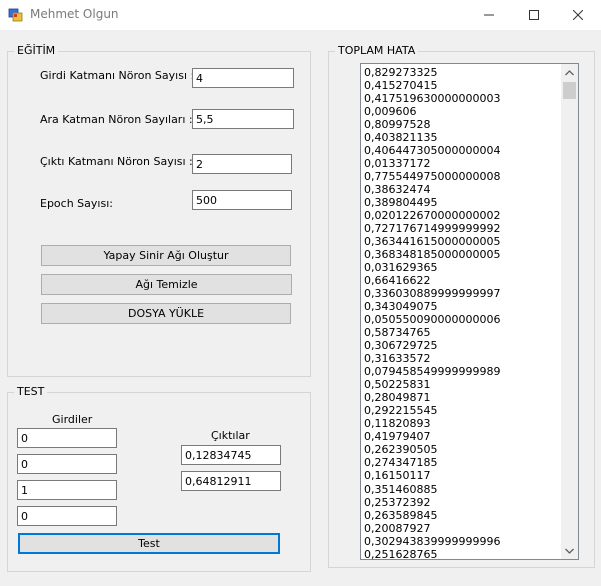 The height and width of the screenshot is (586, 601). I want to click on scroll-down-arrow-icon, so click(569, 550).